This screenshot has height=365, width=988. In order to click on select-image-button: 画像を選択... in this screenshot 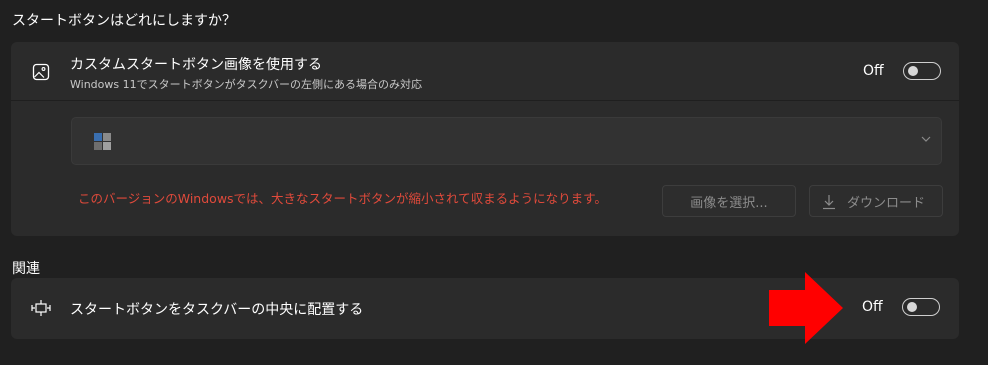, I will do `click(729, 201)`.